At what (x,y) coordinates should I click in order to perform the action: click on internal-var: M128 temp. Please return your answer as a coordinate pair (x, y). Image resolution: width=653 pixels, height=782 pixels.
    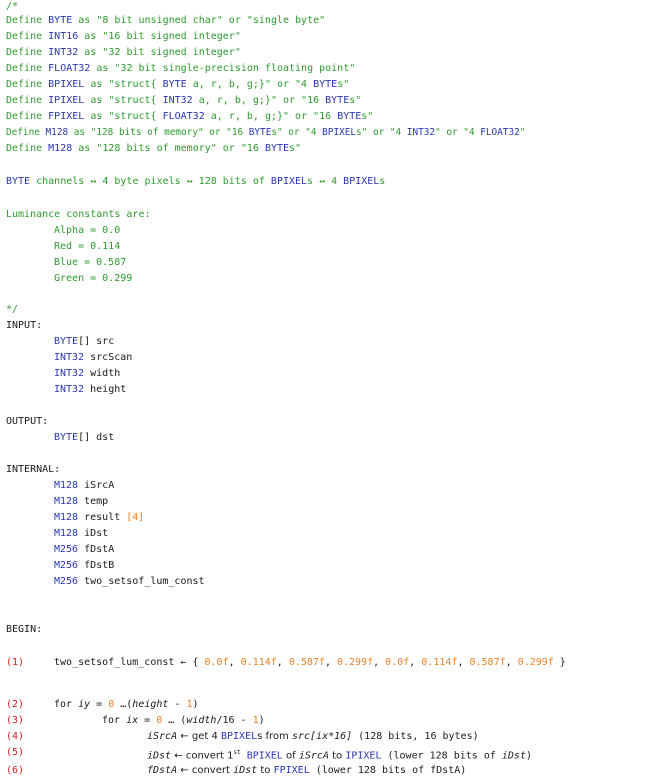
    Looking at the image, I should click on (81, 501).